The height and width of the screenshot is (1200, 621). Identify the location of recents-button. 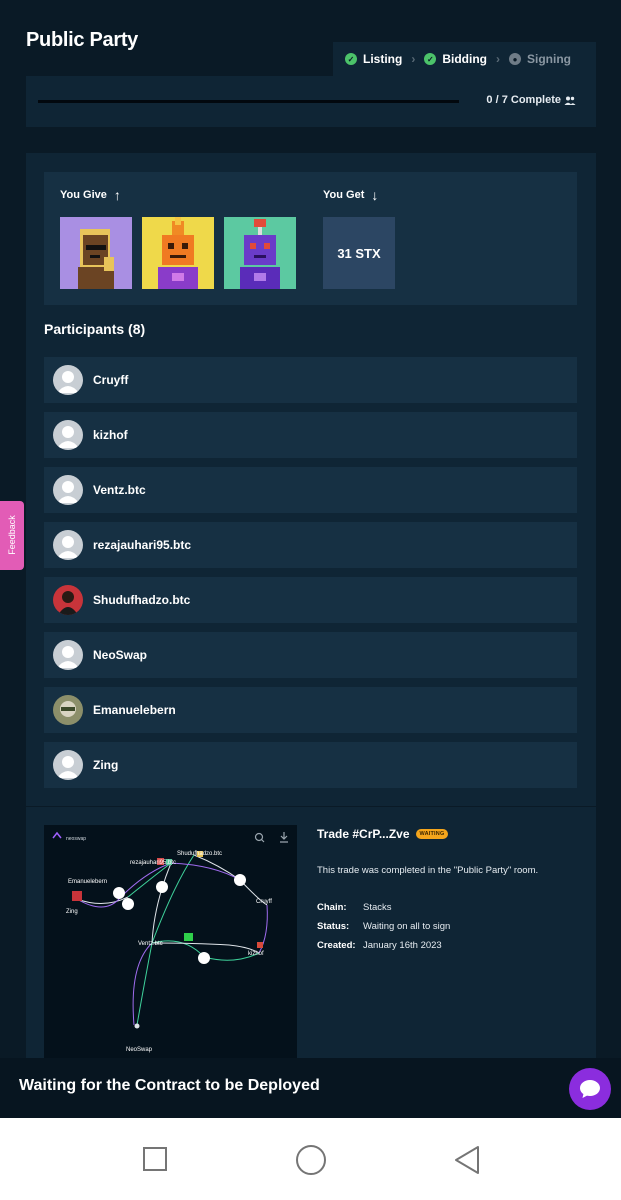
(155, 1159).